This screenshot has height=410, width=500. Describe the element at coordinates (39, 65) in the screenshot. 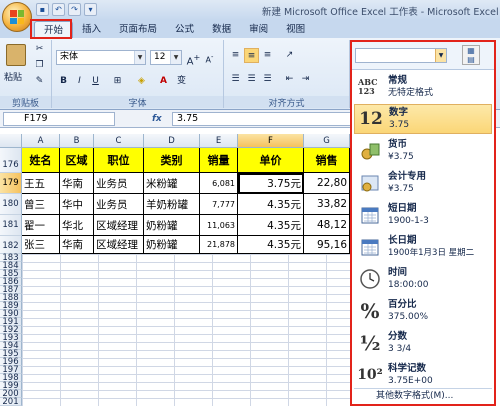

I see `copy-icon: ❐` at that location.